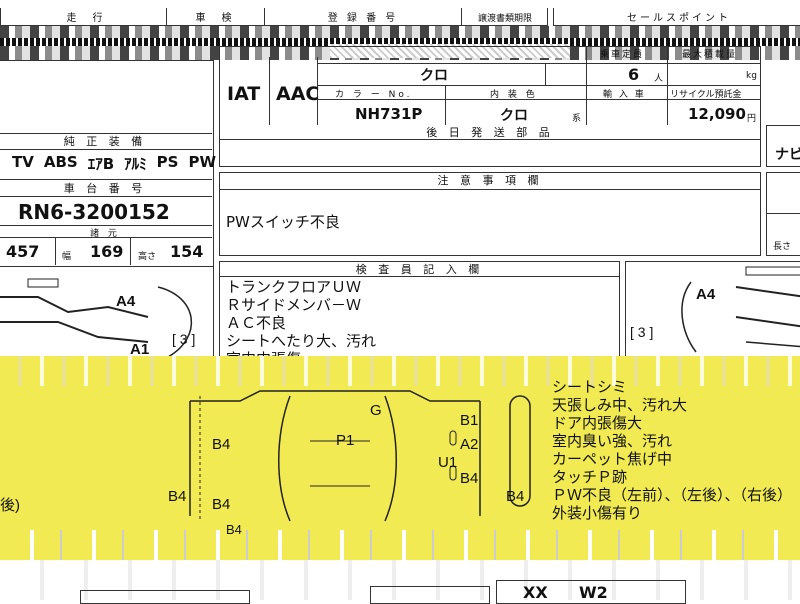 Image resolution: width=800 pixels, height=604 pixels. I want to click on bottom-grade-box: XX W2, so click(591, 592).